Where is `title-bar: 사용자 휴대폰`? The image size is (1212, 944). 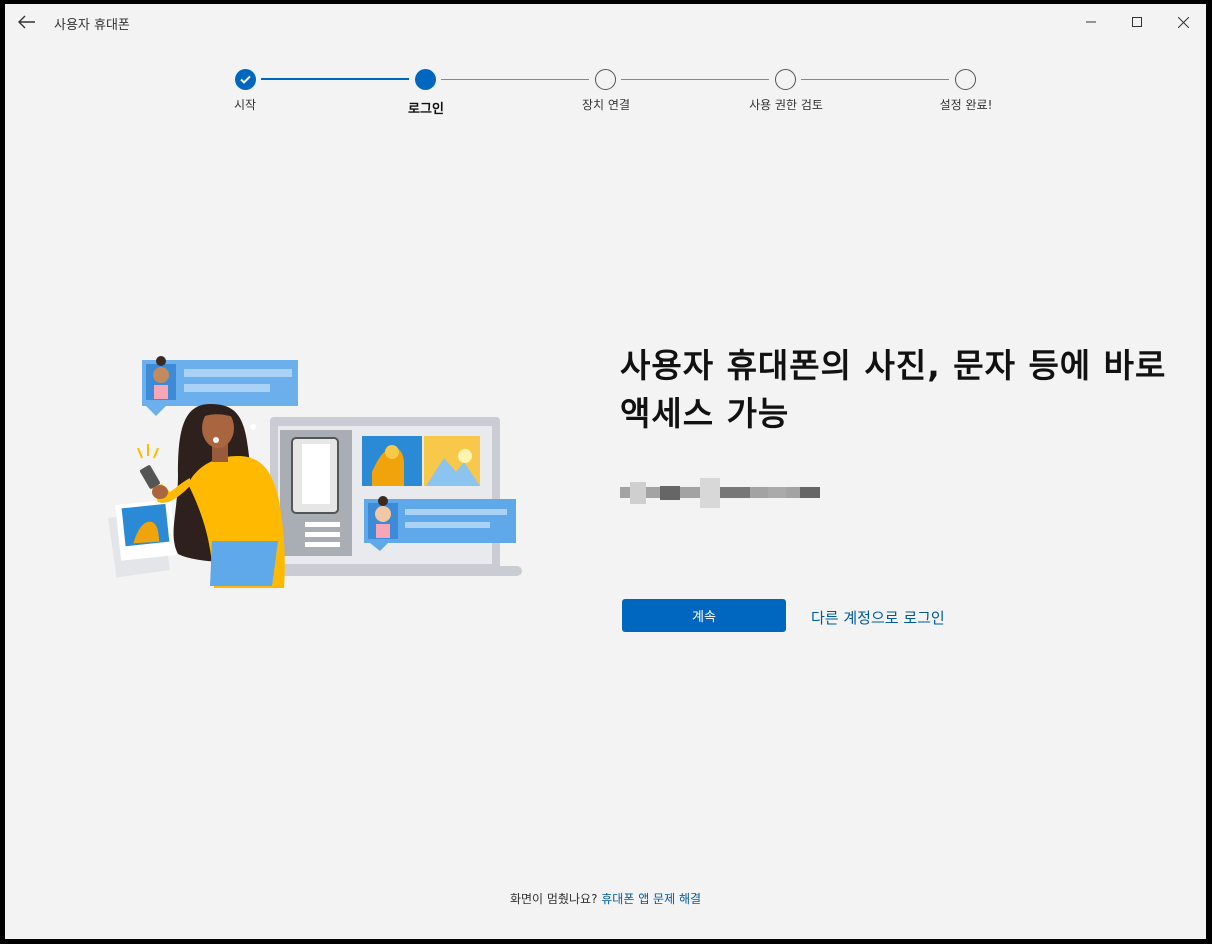 title-bar: 사용자 휴대폰 is located at coordinates (605, 22).